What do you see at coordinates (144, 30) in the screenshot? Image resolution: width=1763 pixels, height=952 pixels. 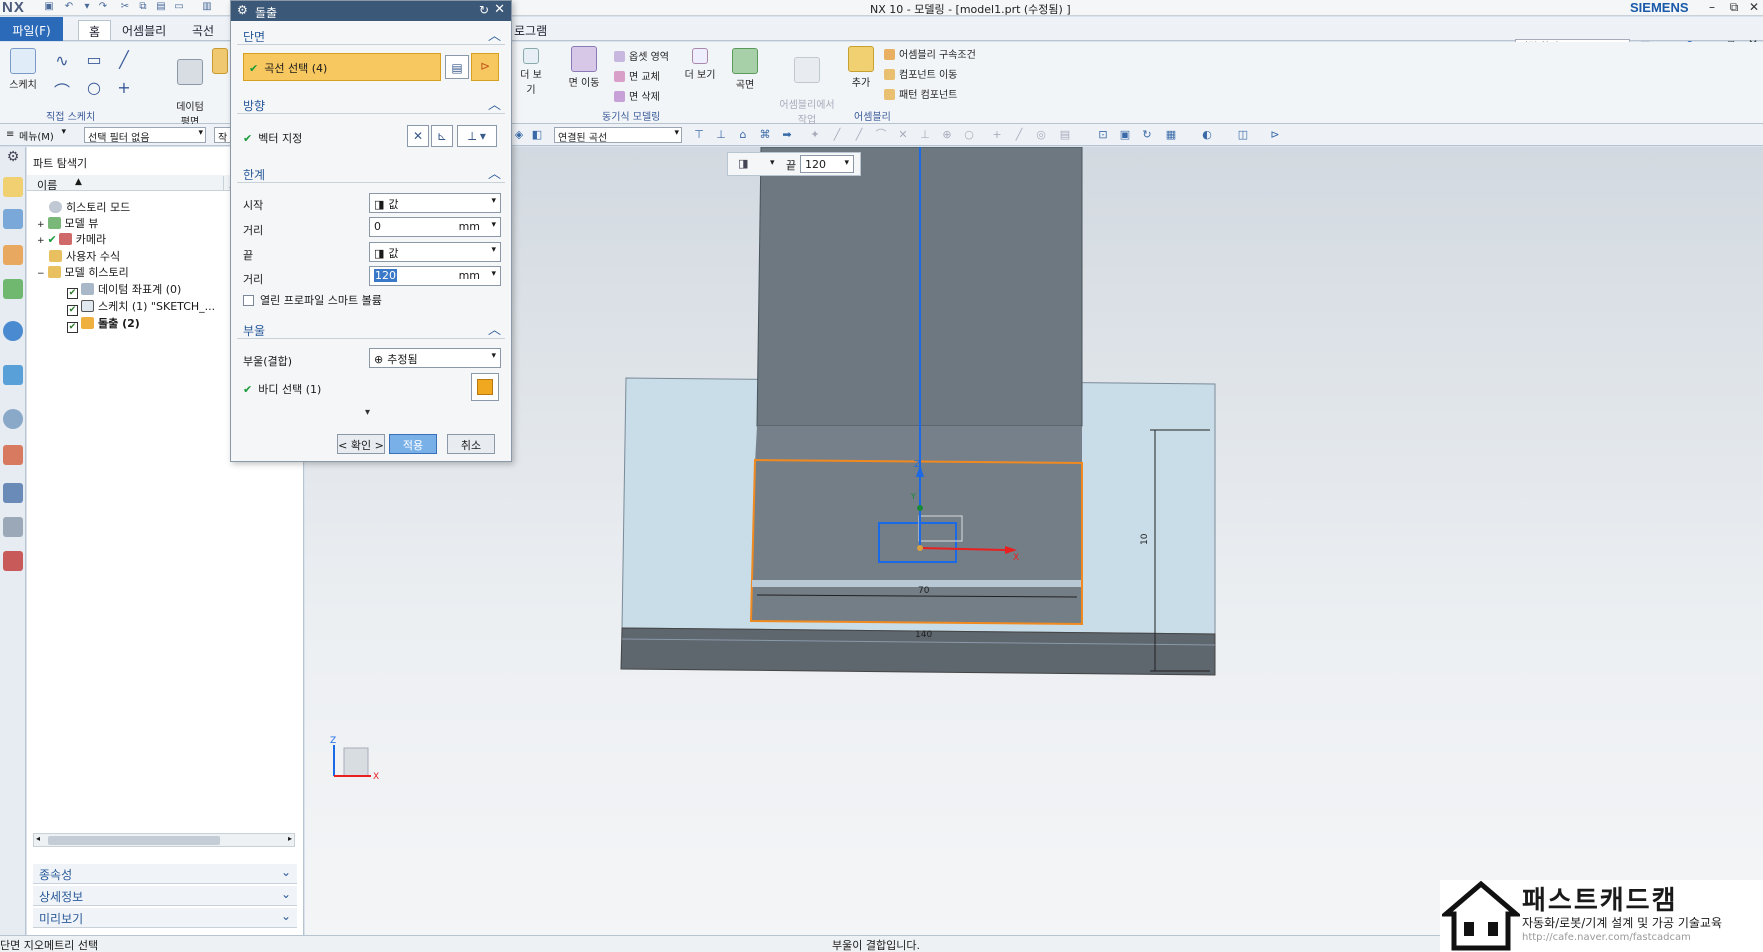 I see `tab-assembly: 어셈블리` at bounding box center [144, 30].